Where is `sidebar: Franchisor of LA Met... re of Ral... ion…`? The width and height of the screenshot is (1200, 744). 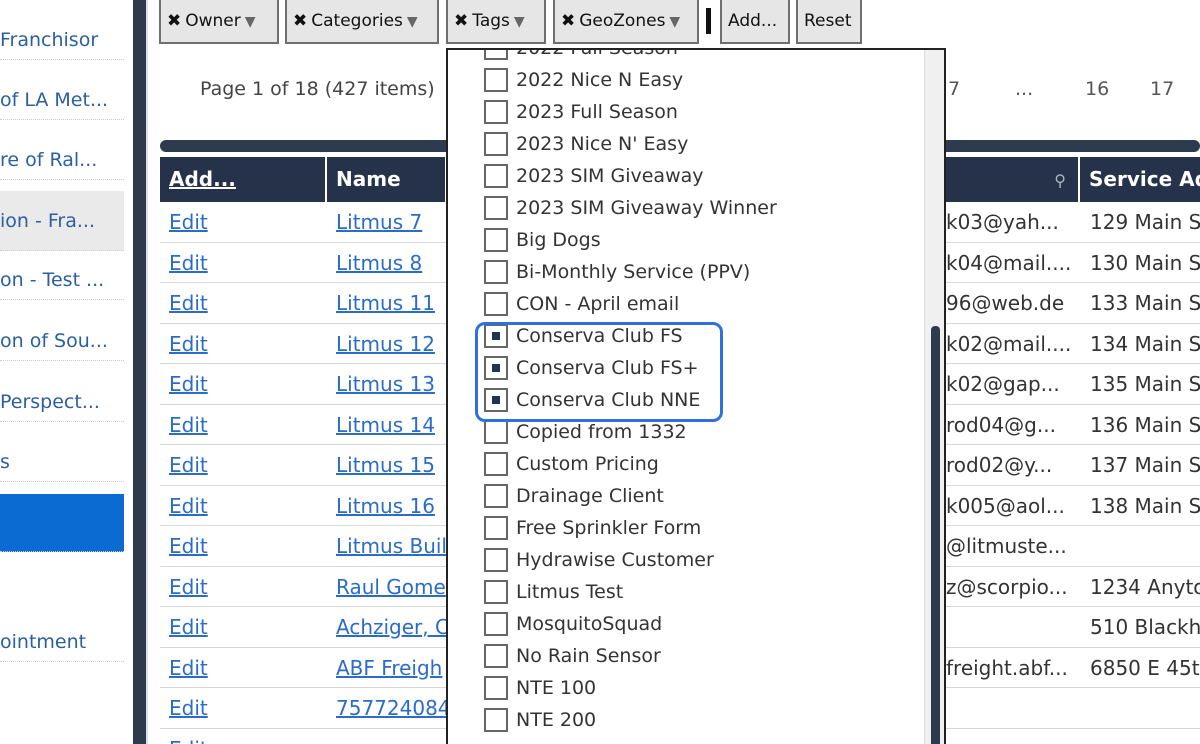
sidebar: Franchisor of LA Met... re of Ral... ion… is located at coordinates (62, 372).